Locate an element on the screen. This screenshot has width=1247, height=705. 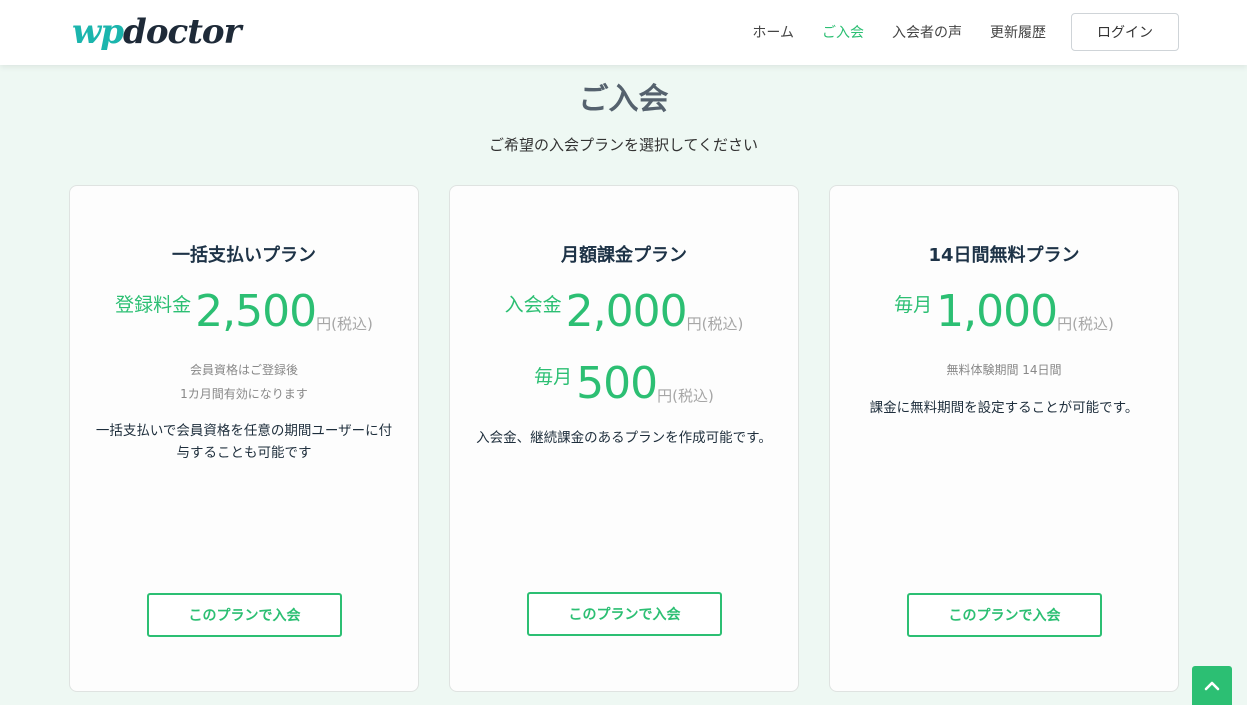
scroll-to-top-button is located at coordinates (1212, 685).